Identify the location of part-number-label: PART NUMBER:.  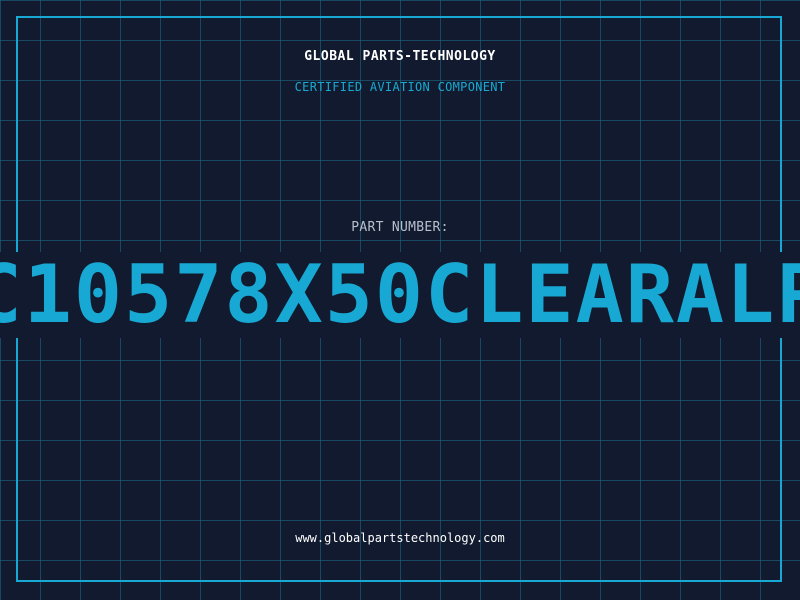
(400, 227).